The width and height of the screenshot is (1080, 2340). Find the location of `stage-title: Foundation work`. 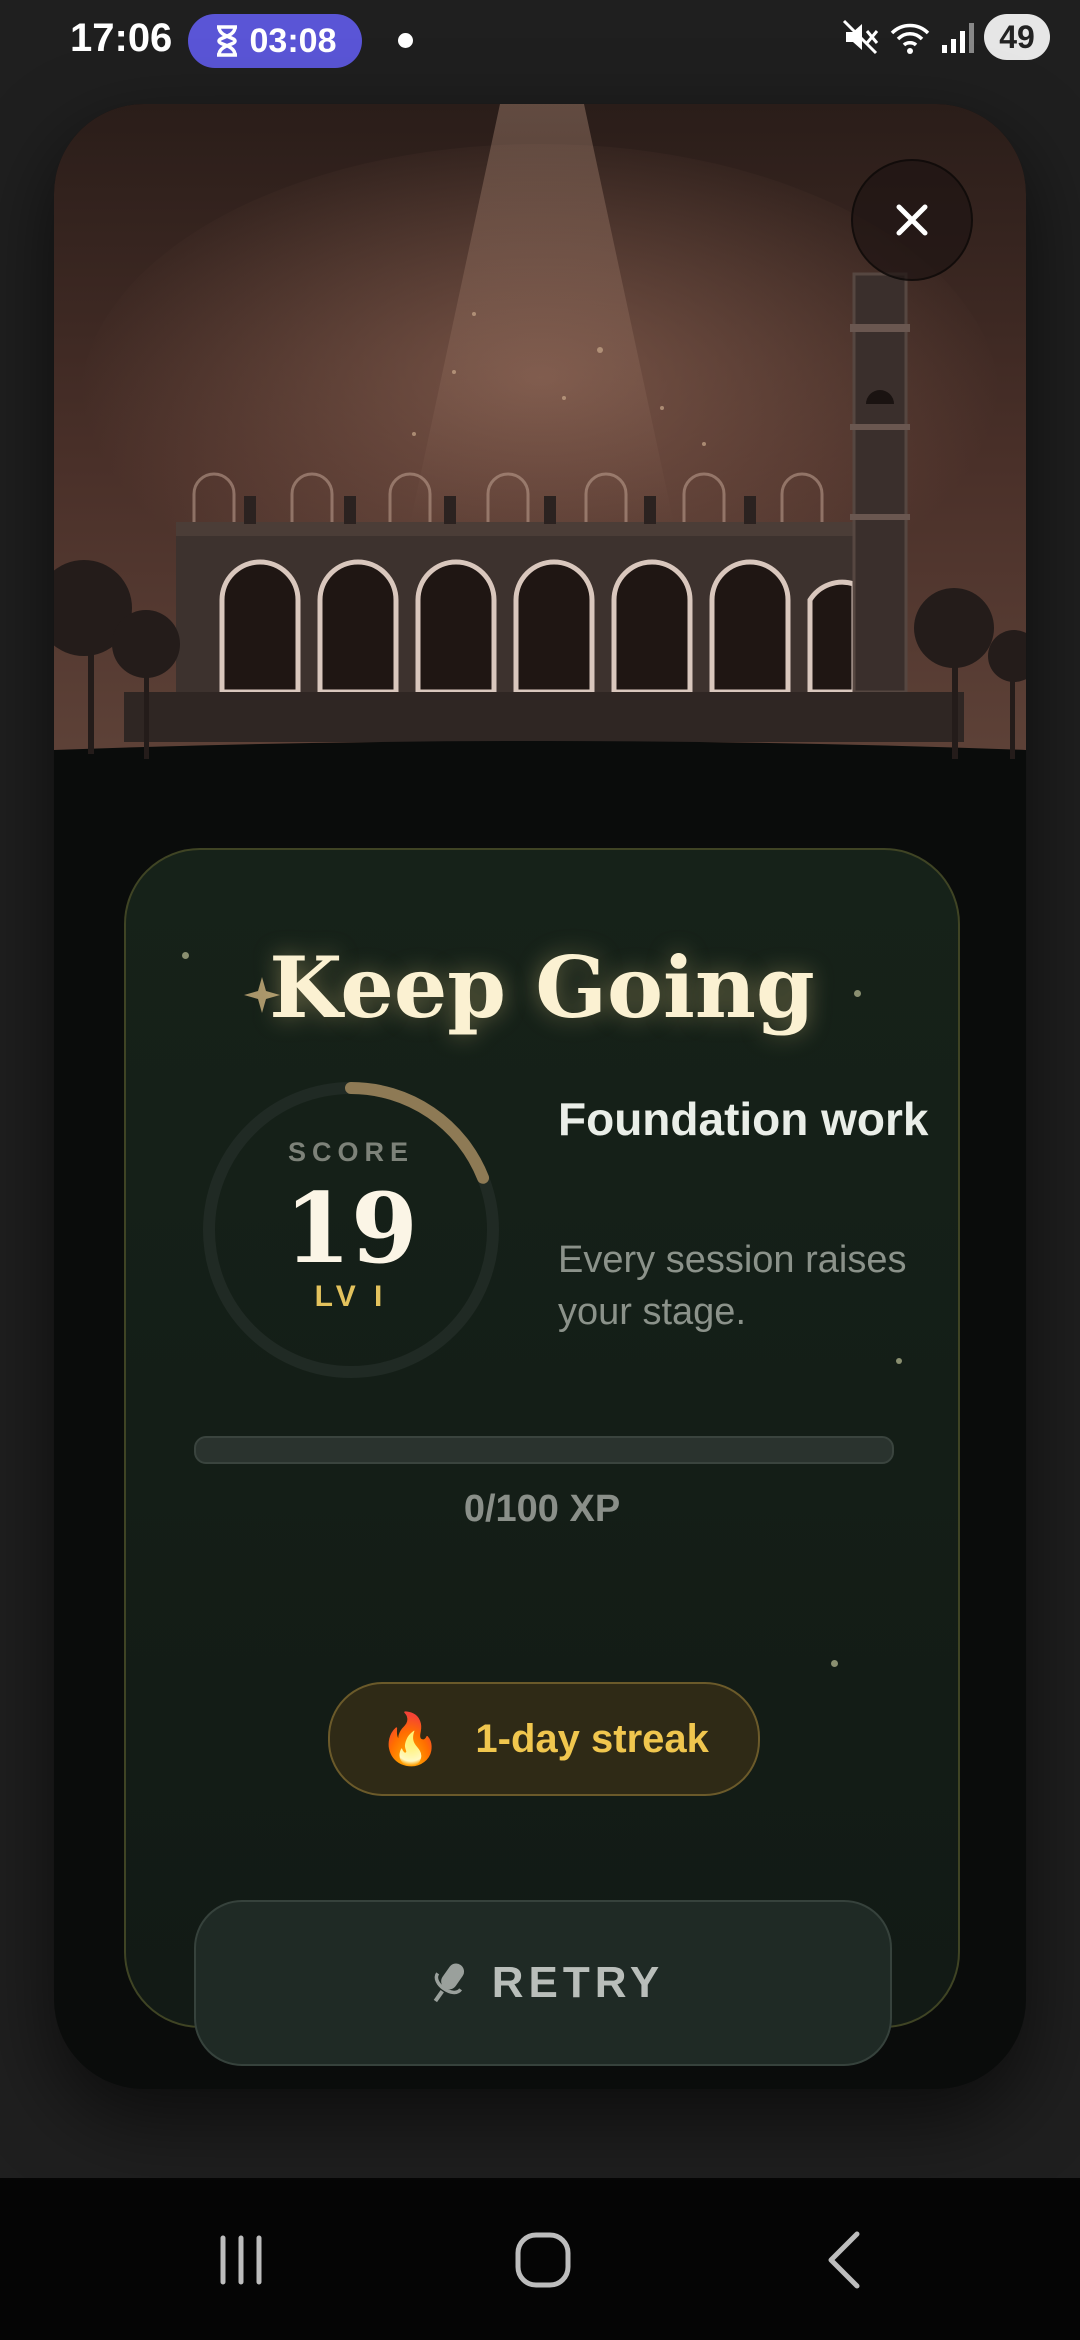

stage-title: Foundation work is located at coordinates (743, 1119).